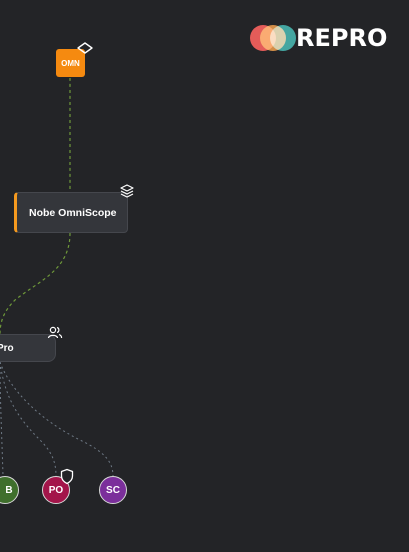  Describe the element at coordinates (342, 38) in the screenshot. I see `brand-name: REPRO` at that location.